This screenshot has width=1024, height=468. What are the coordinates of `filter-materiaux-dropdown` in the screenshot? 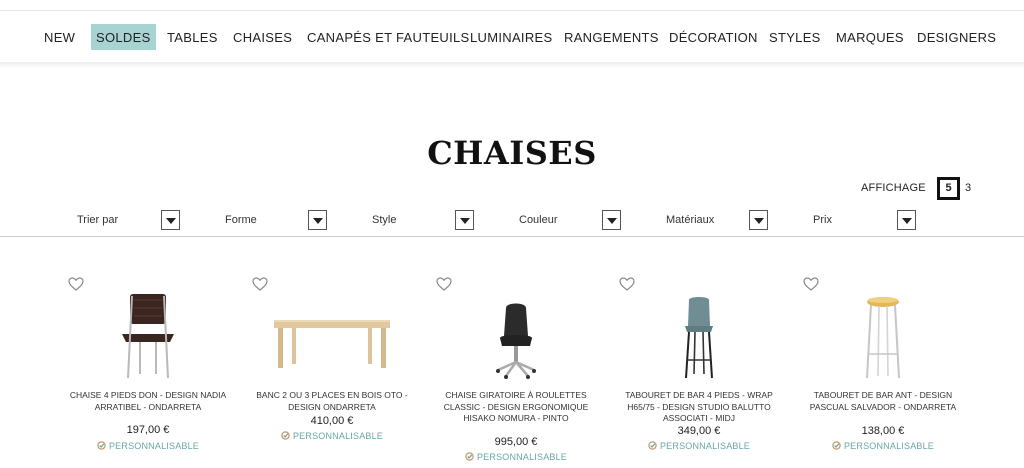 It's located at (758, 220).